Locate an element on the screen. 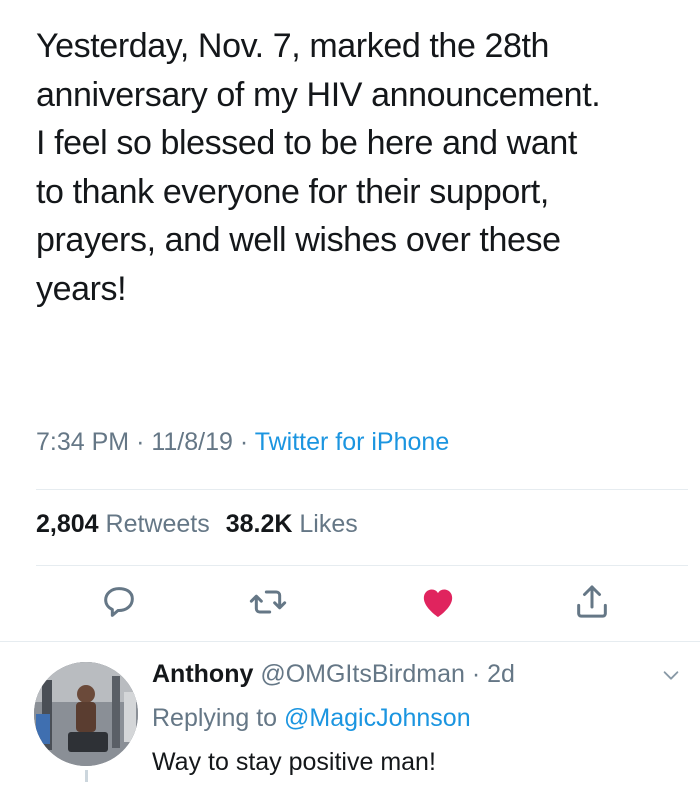 The image size is (700, 799). retweets-stat: 2,804 Retweets is located at coordinates (123, 524).